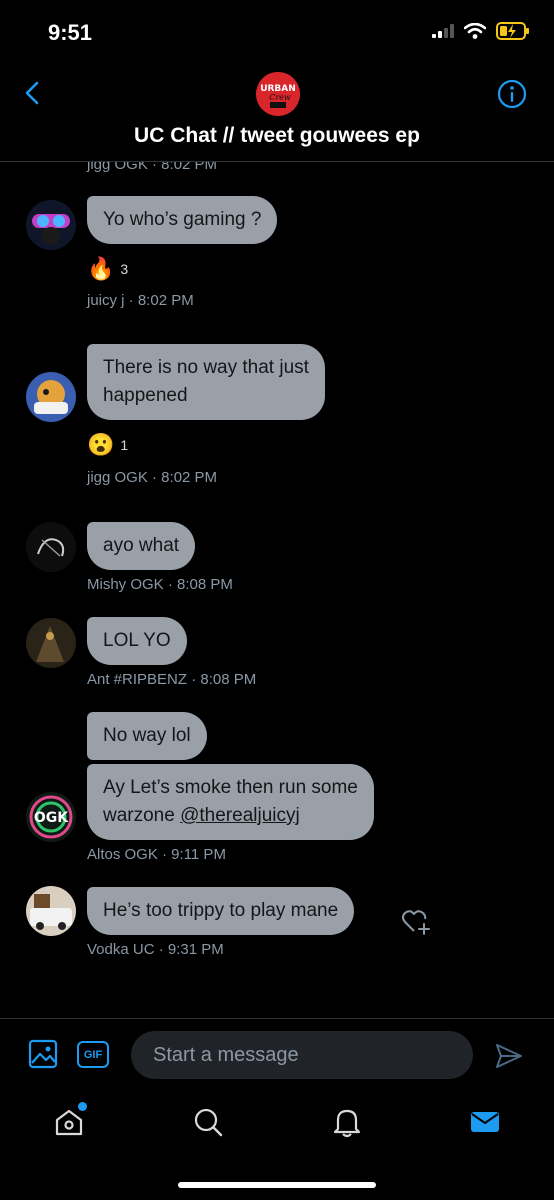 Image resolution: width=554 pixels, height=1200 pixels. What do you see at coordinates (140, 300) in the screenshot?
I see `message-meta: juicy j · 8:02 PM` at bounding box center [140, 300].